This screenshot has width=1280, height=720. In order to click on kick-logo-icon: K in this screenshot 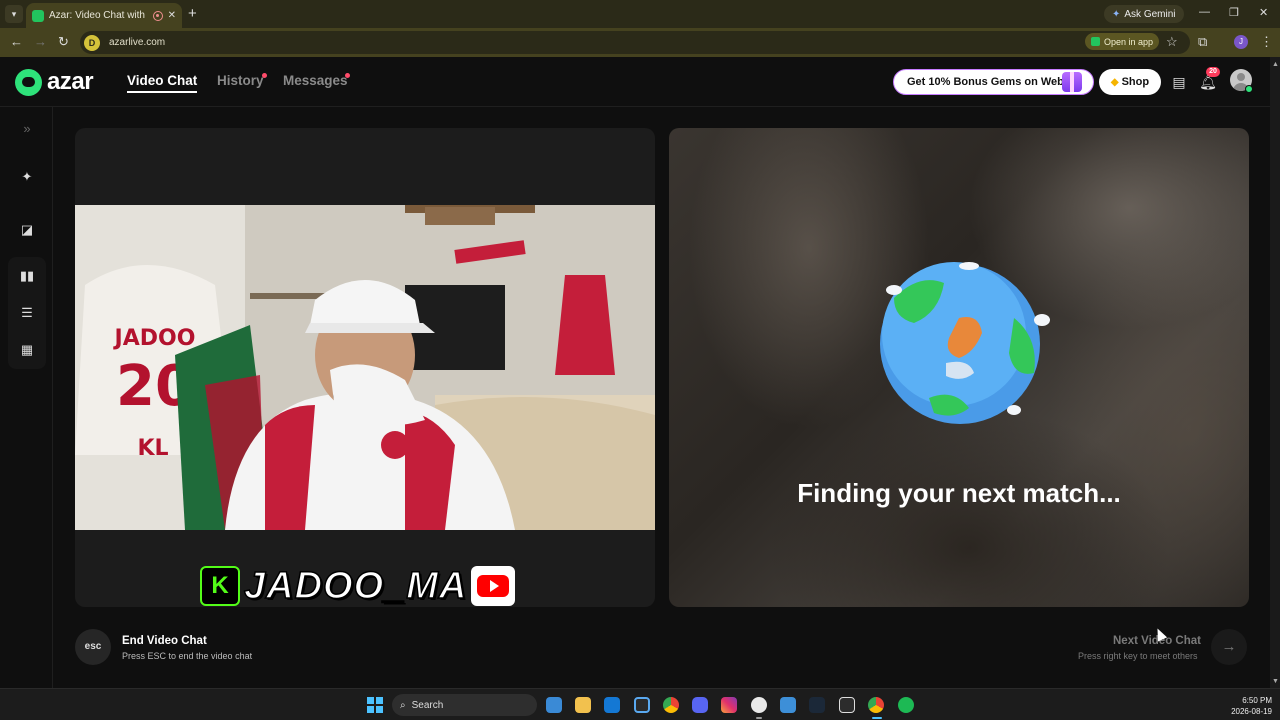, I will do `click(220, 586)`.